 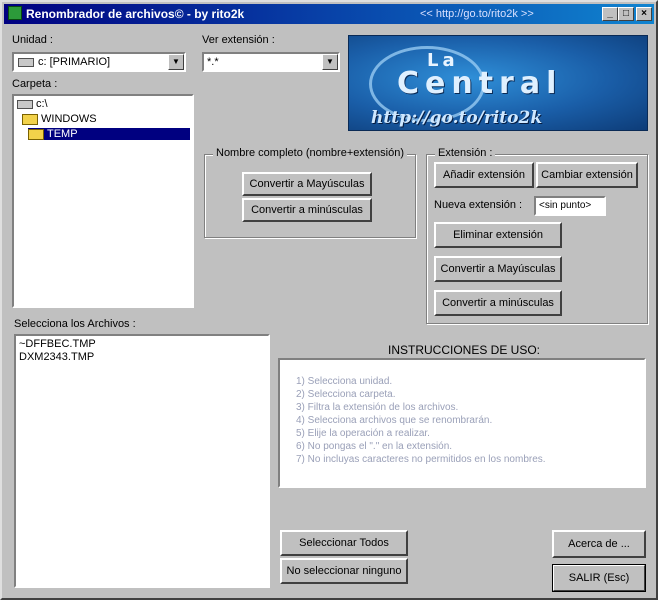 What do you see at coordinates (457, 118) in the screenshot?
I see `logo-url-text: http://go.to/rito2k` at bounding box center [457, 118].